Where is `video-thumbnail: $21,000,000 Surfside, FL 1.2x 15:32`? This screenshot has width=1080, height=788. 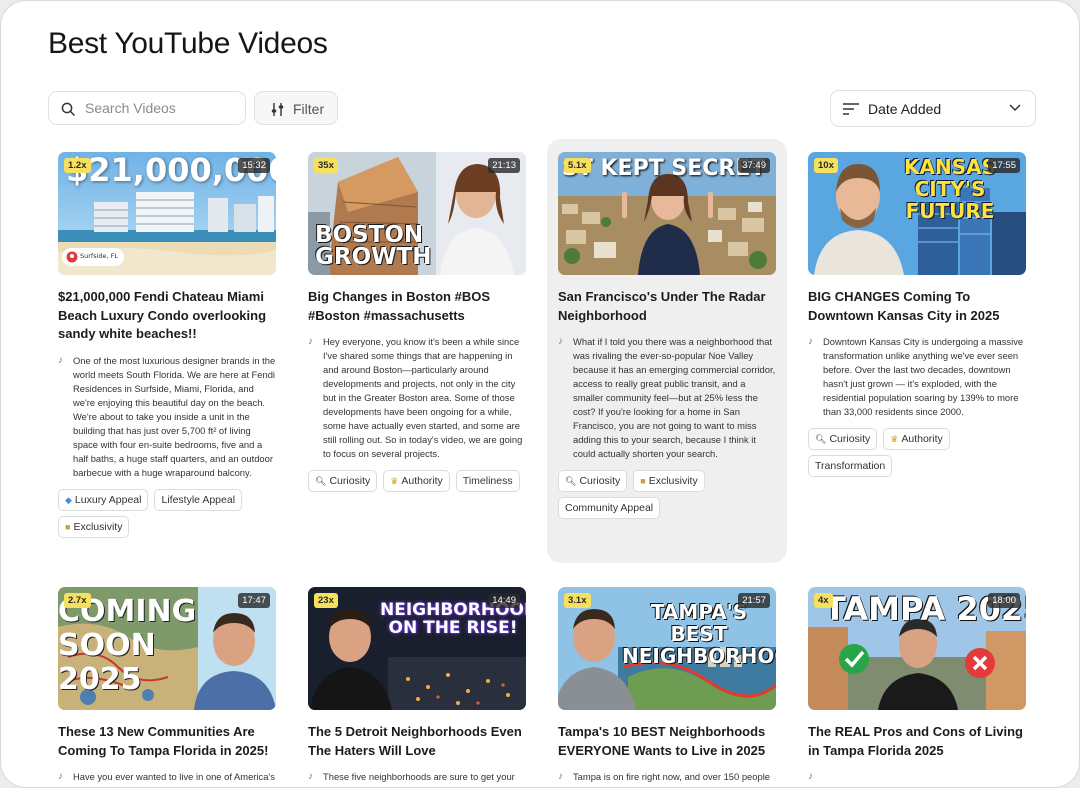 video-thumbnail: $21,000,000 Surfside, FL 1.2x 15:32 is located at coordinates (167, 213).